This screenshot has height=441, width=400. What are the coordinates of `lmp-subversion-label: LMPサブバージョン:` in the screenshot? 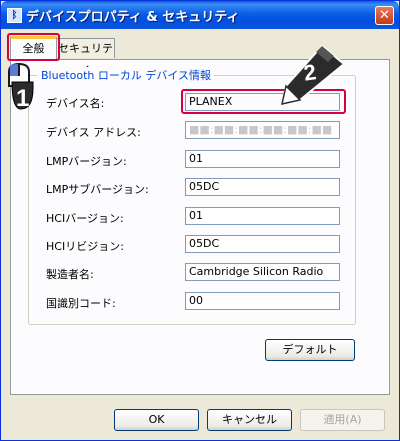 It's located at (97, 189).